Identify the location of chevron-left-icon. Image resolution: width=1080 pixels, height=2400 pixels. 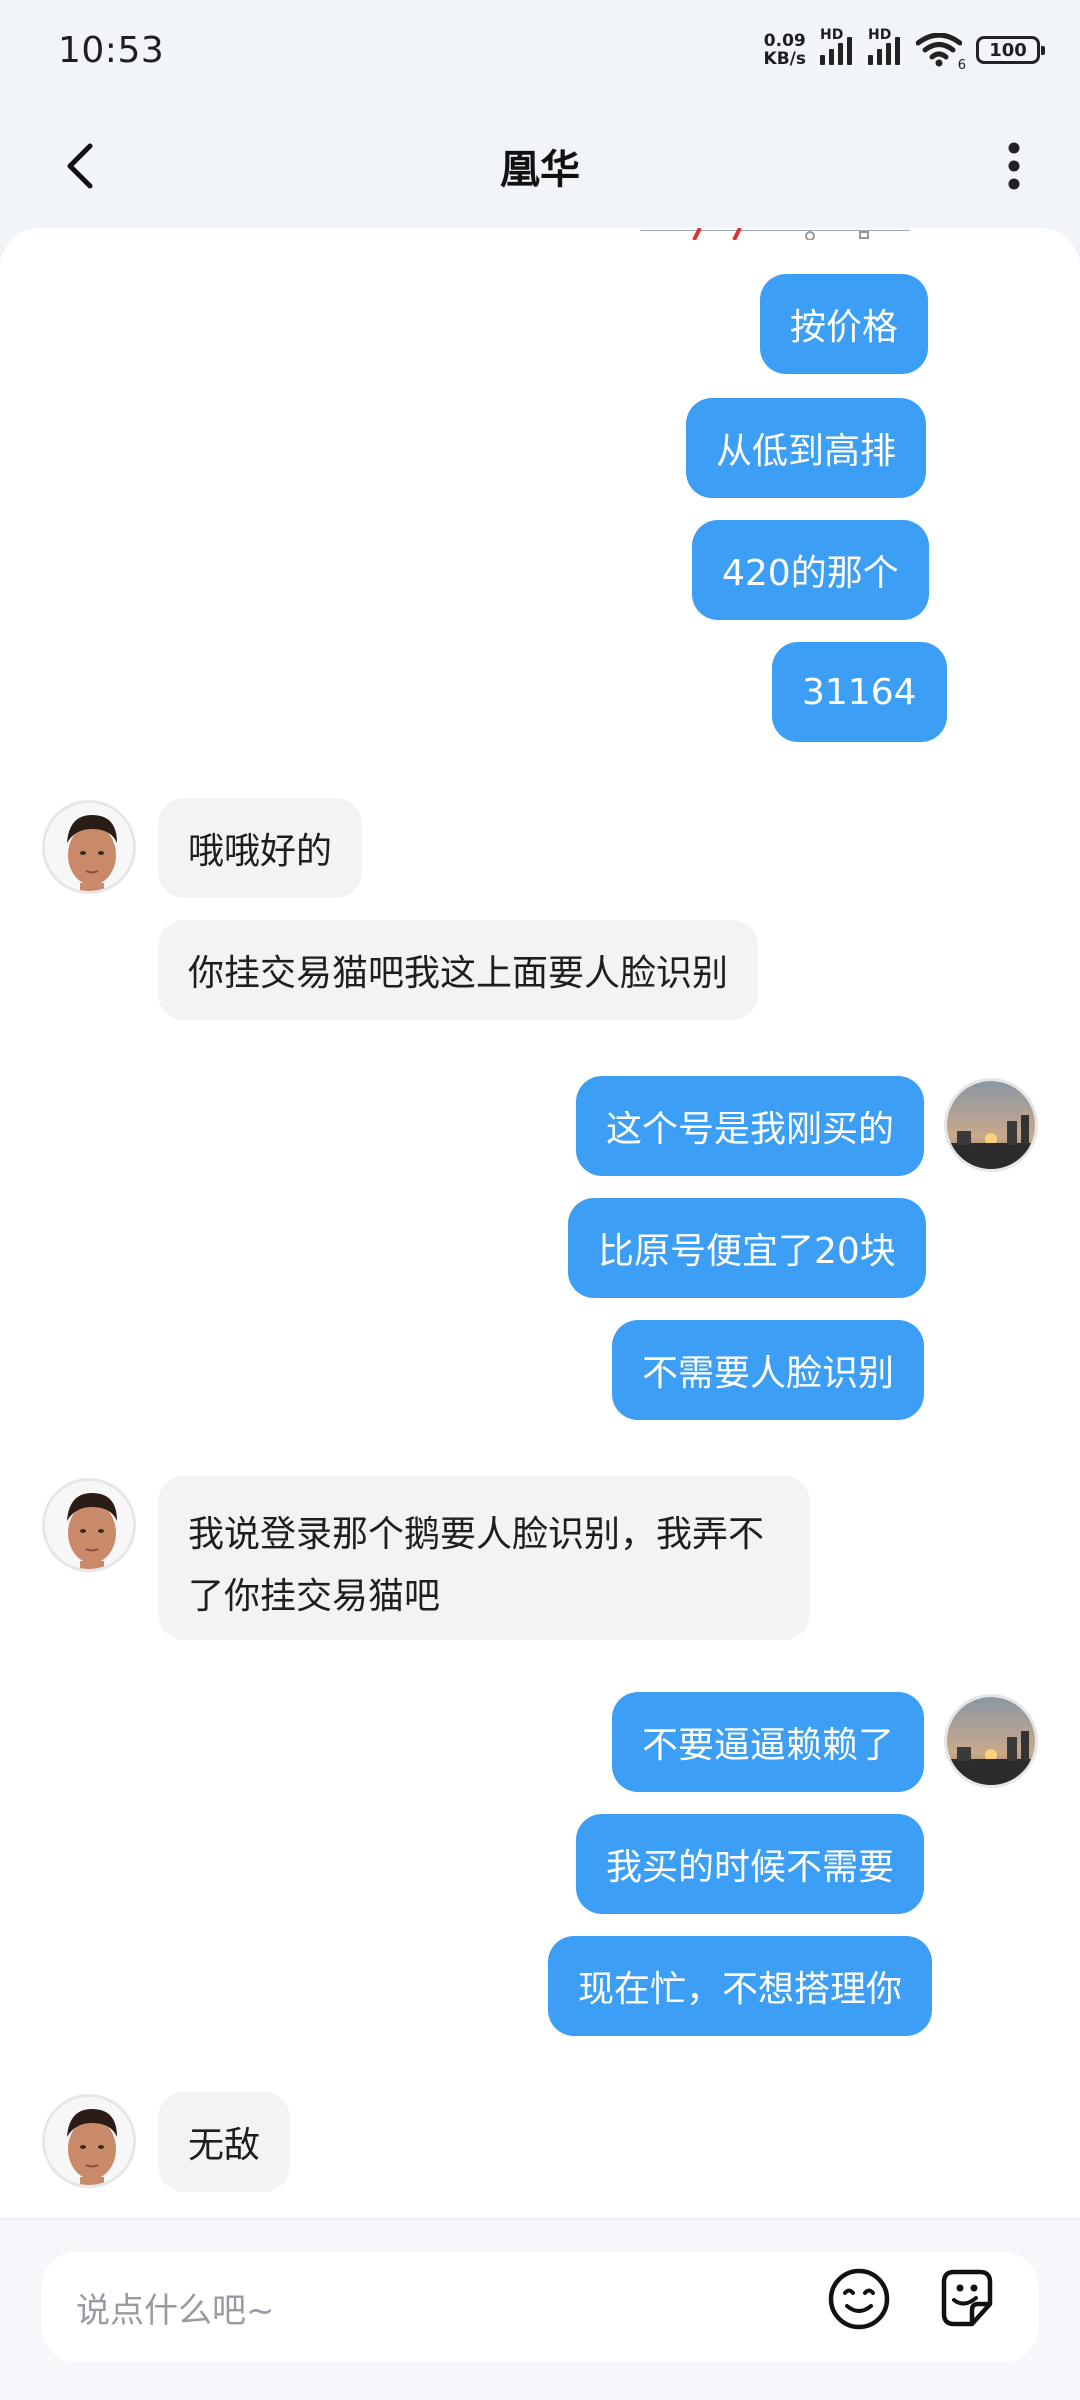
(80, 166).